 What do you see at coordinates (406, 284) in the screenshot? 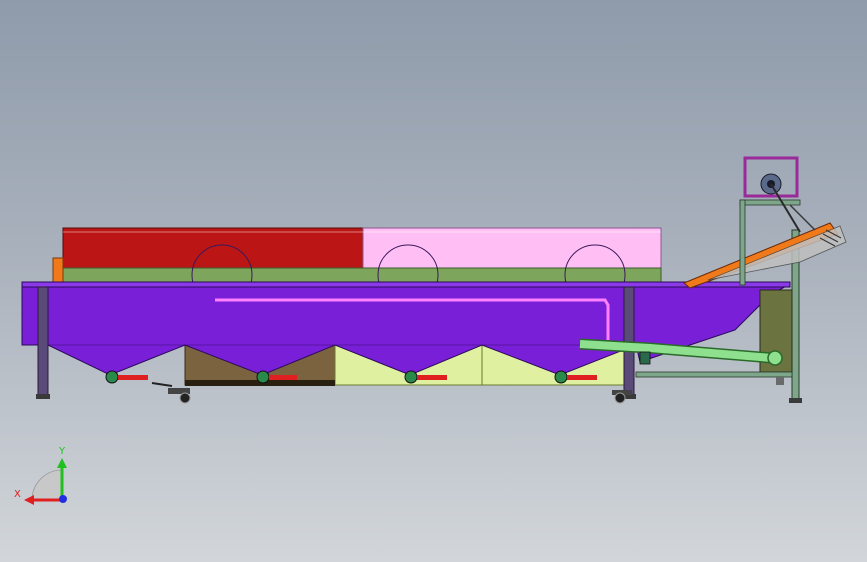
I see `tank-rim` at bounding box center [406, 284].